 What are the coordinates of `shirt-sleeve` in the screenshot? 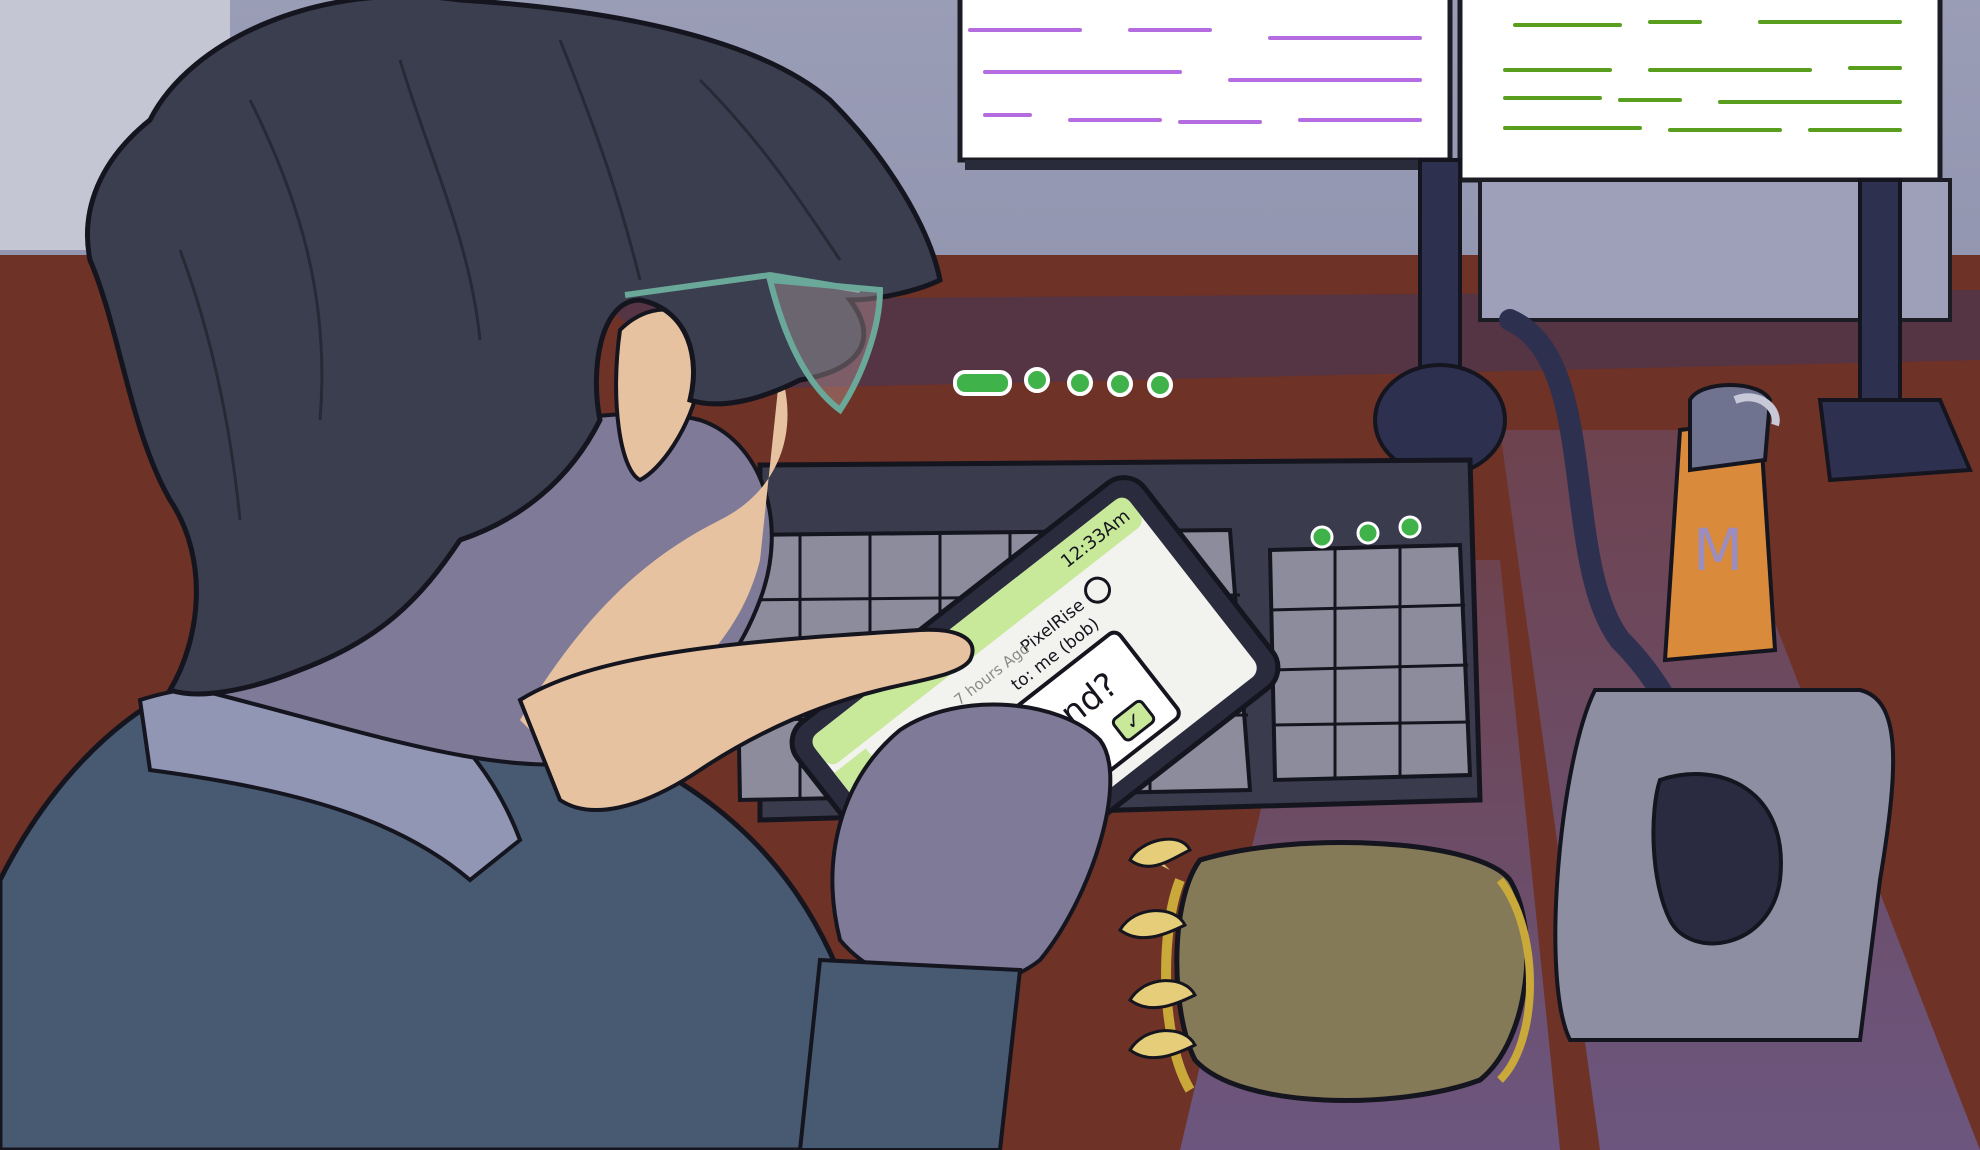 It's located at (910, 1053).